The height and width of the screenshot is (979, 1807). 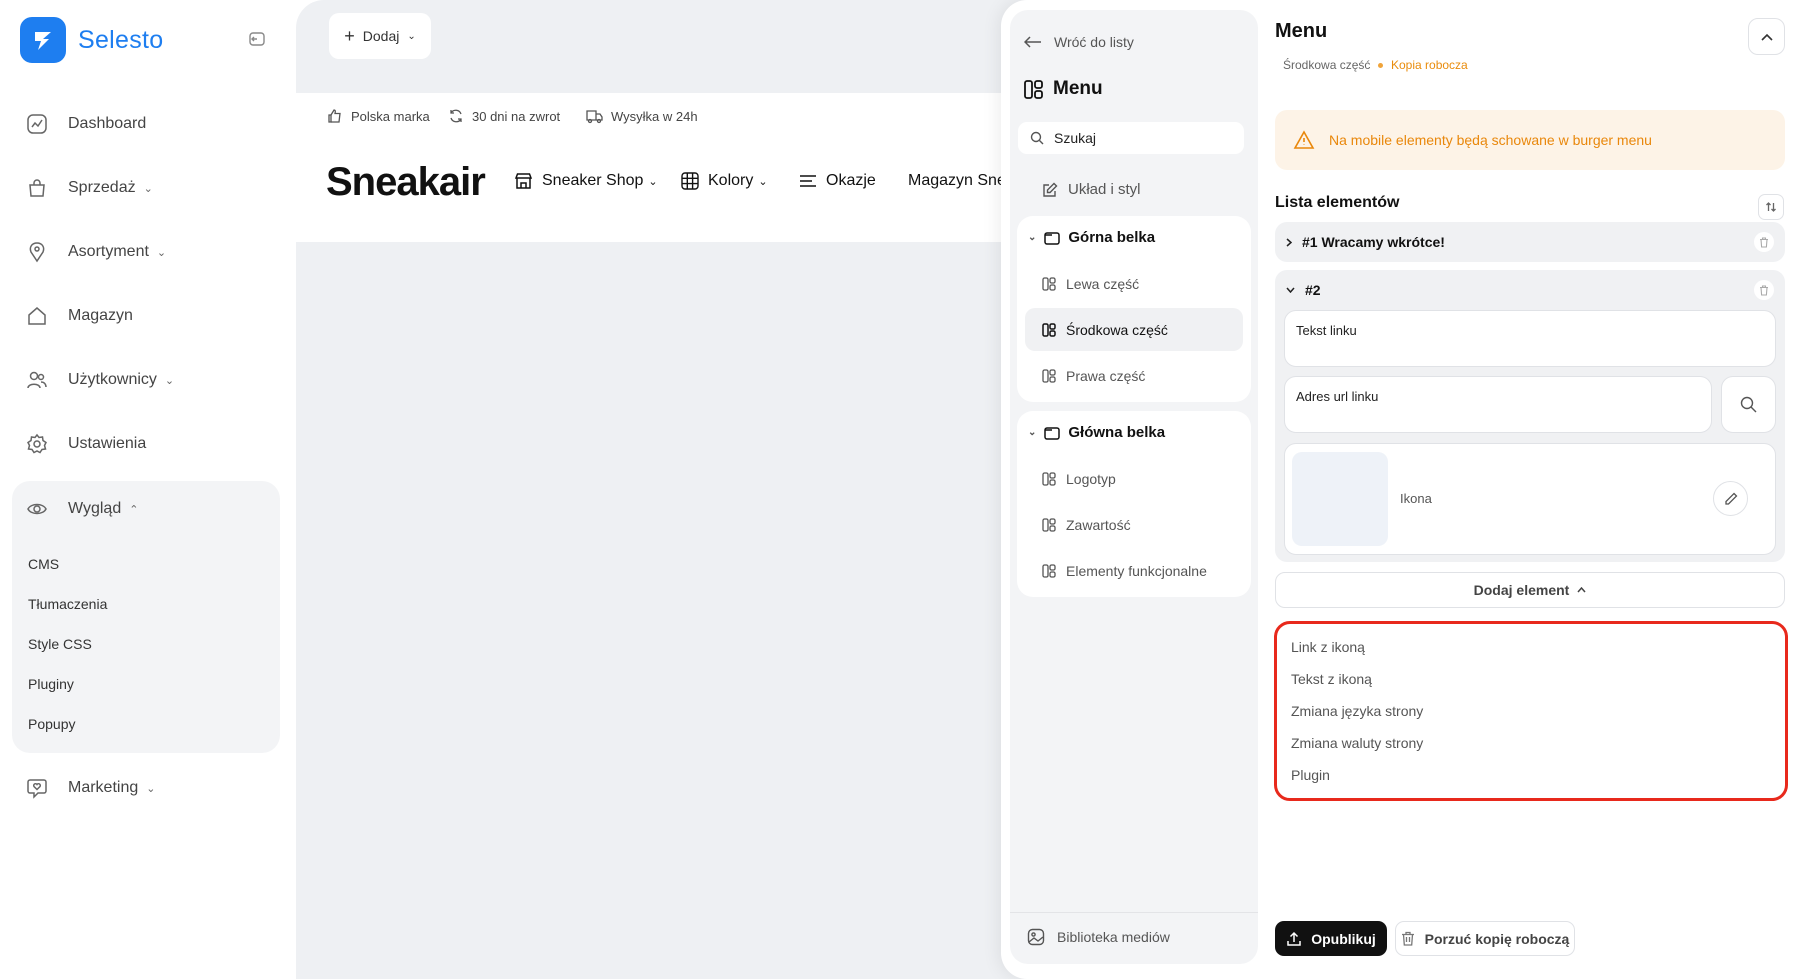 I want to click on list-section-label: Lista elementów, so click(x=1337, y=202).